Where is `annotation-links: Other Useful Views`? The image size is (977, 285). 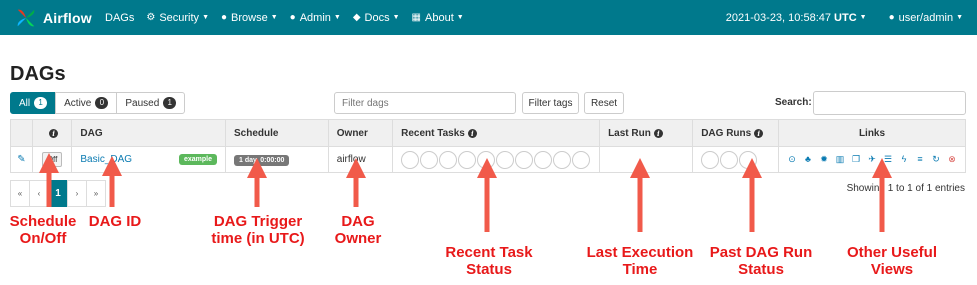
annotation-links: Other Useful Views is located at coordinates (892, 261).